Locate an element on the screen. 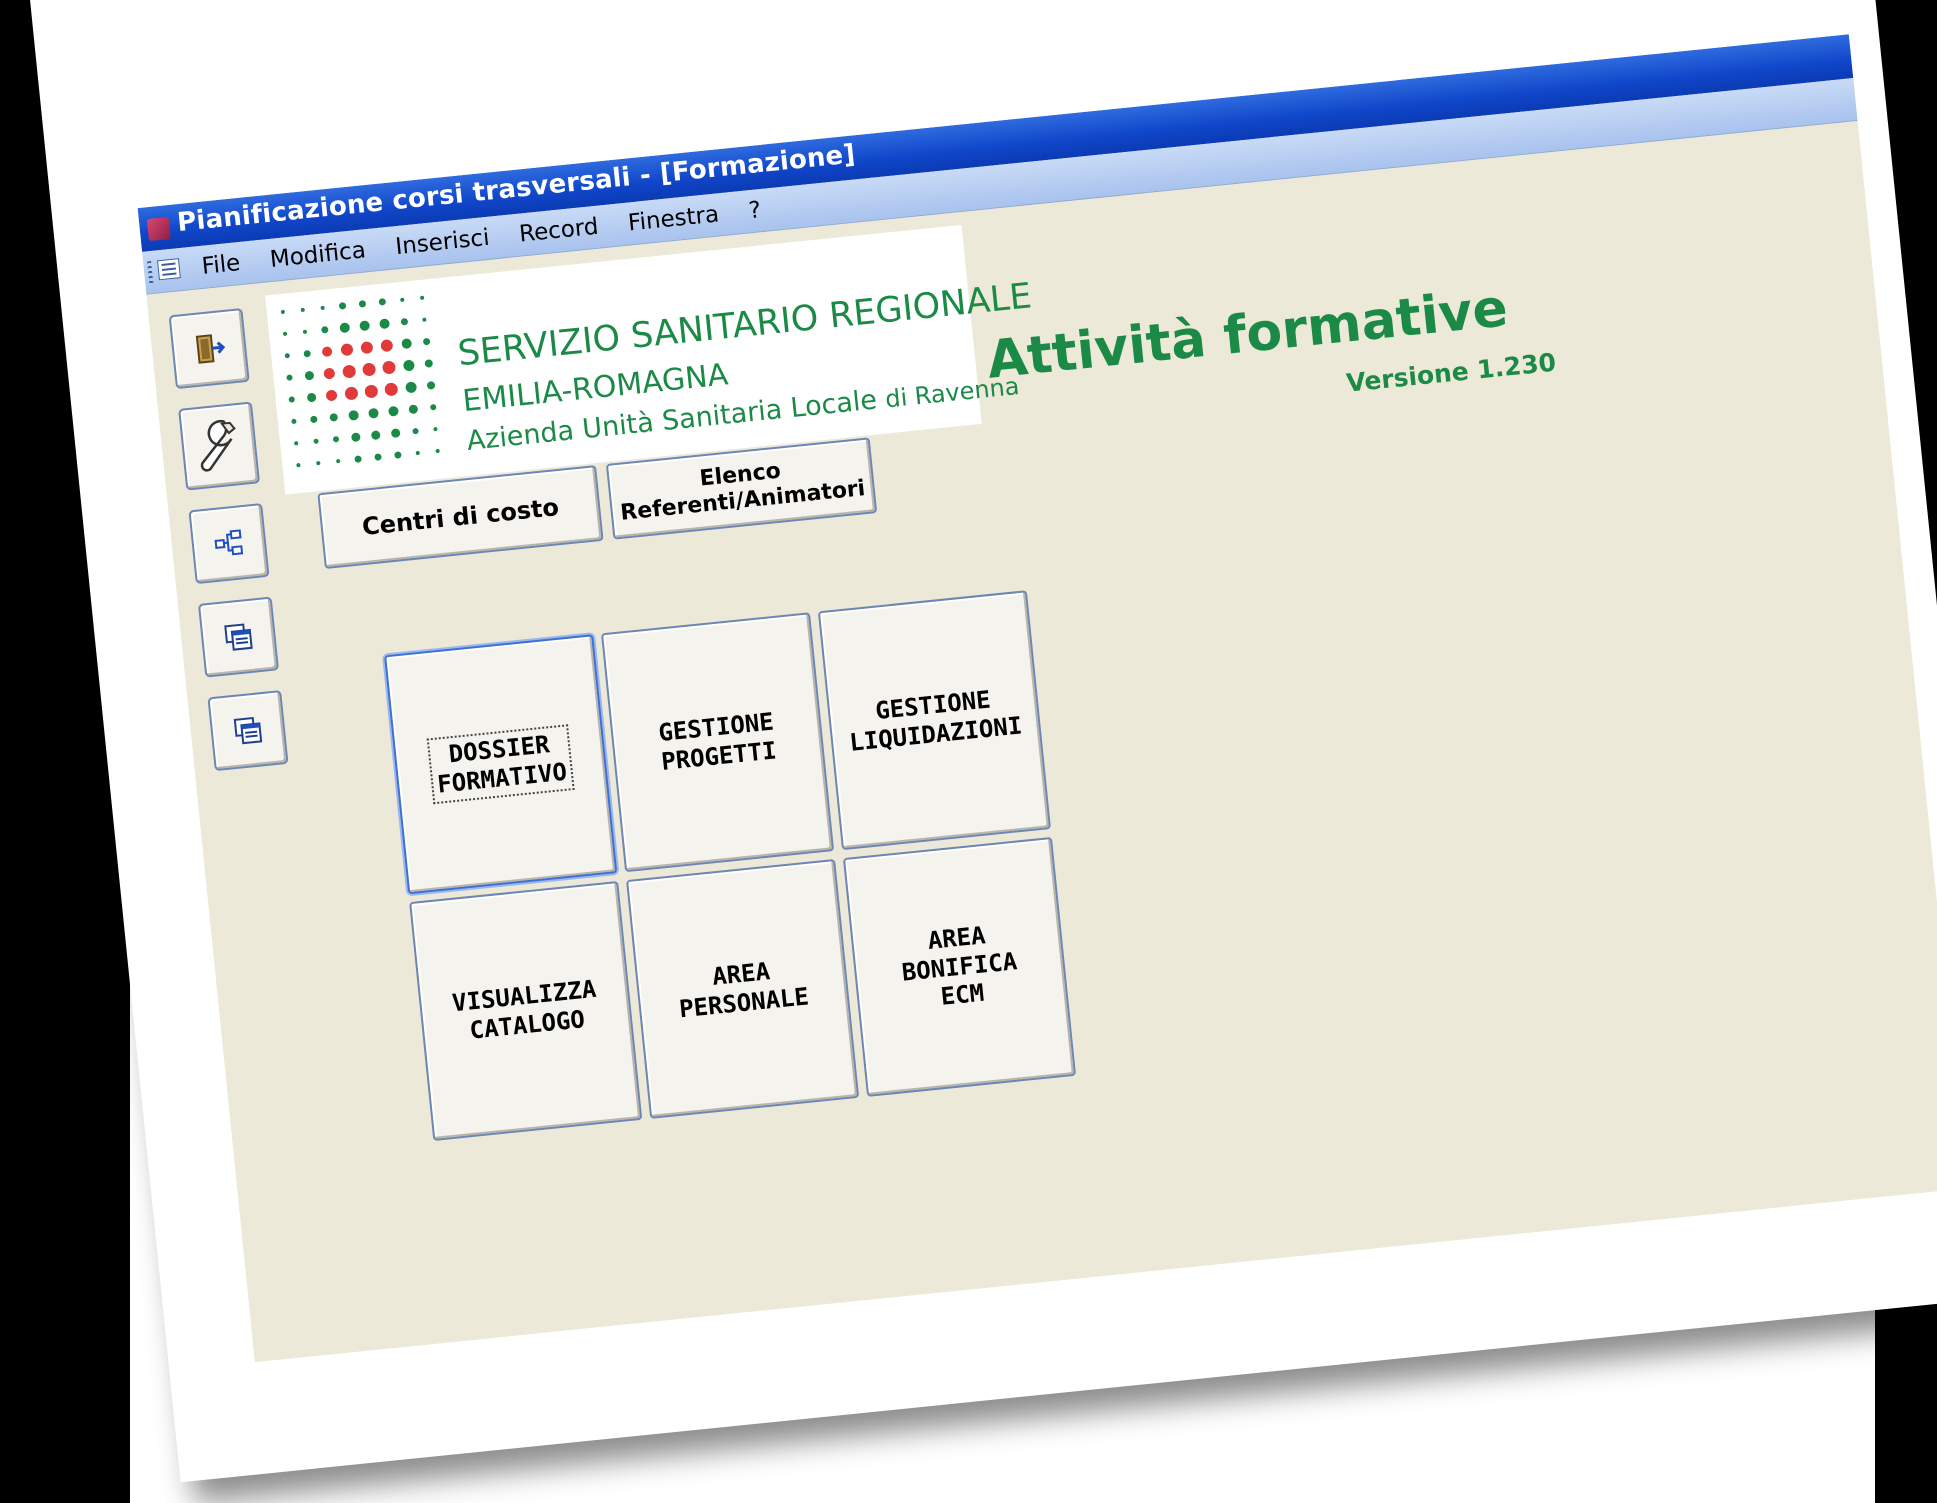 The height and width of the screenshot is (1503, 1937). area-personale-button: AREA PERSONALE is located at coordinates (743, 988).